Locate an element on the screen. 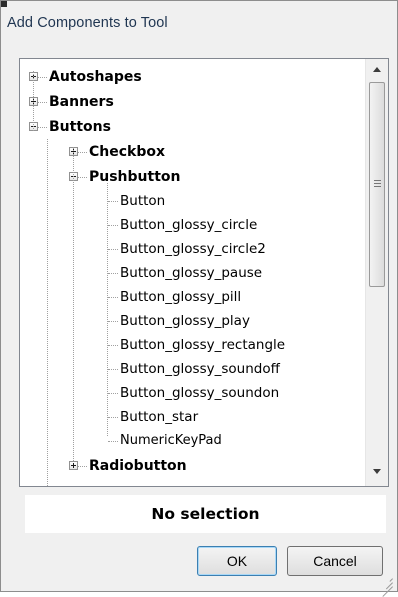  tree-item-label: Button is located at coordinates (143, 201).